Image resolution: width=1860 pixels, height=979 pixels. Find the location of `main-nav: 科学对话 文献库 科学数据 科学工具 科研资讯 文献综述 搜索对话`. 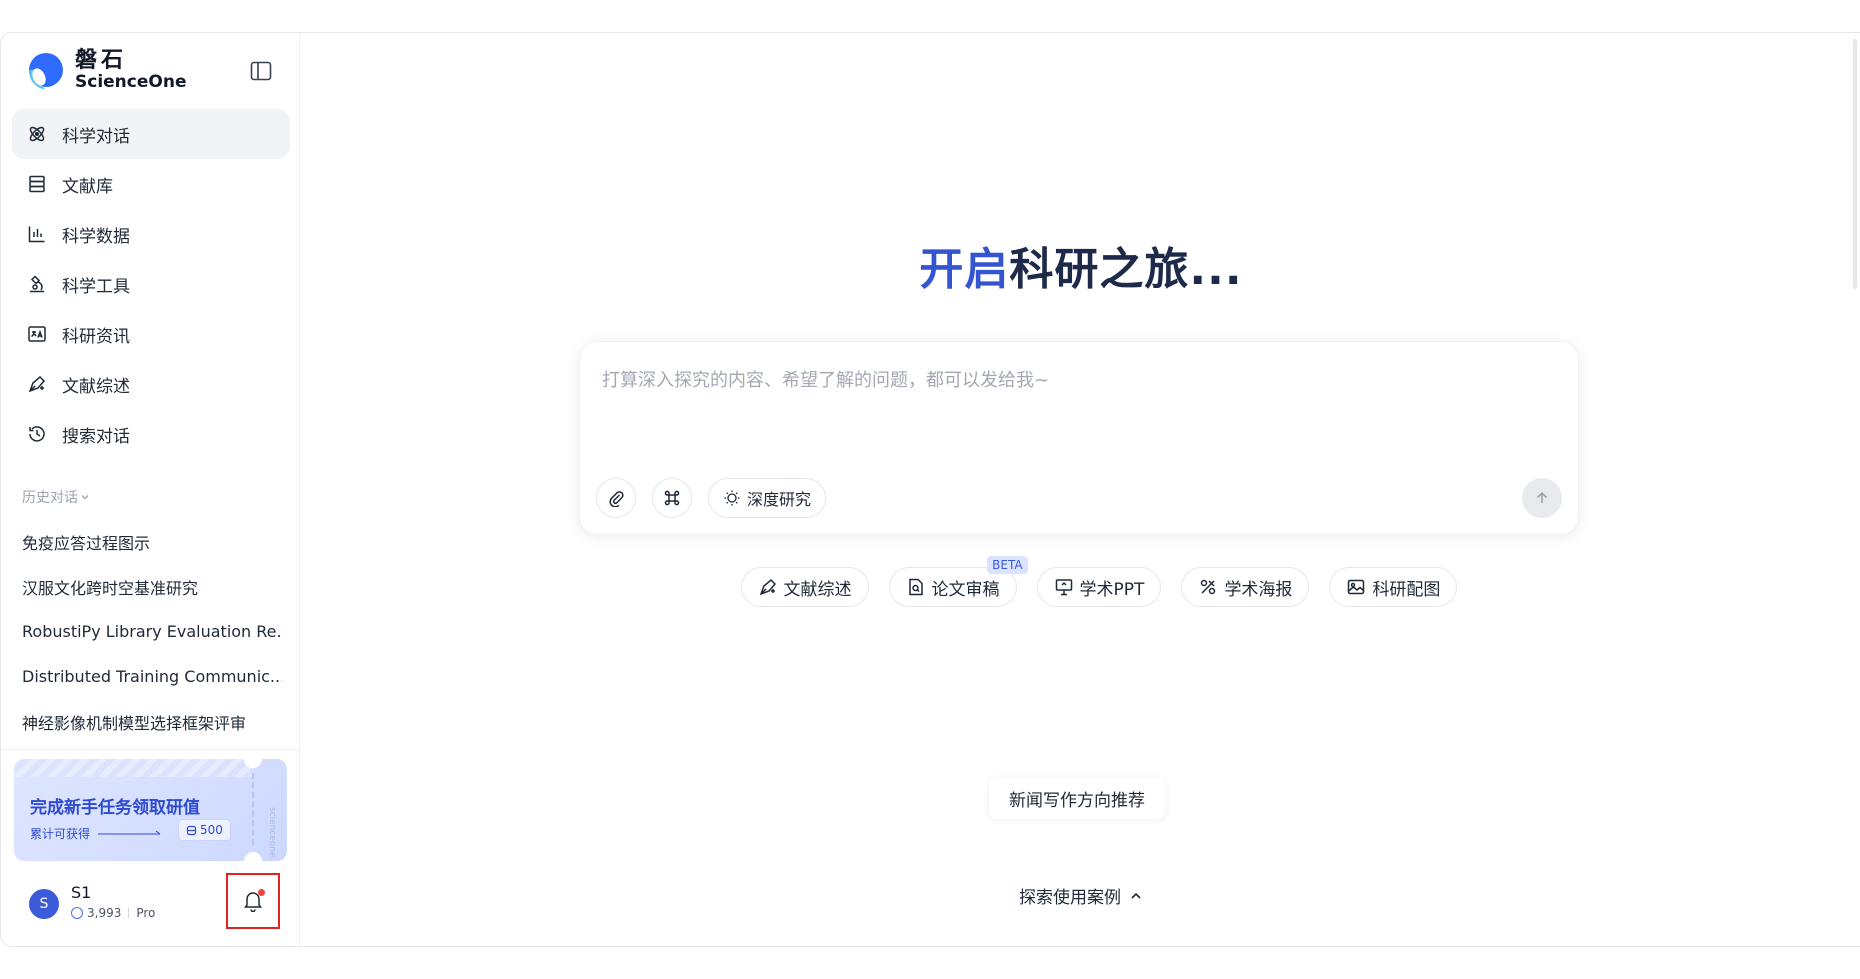

main-nav: 科学对话 文献库 科学数据 科学工具 科研资讯 文献综述 搜索对话 is located at coordinates (151, 284).